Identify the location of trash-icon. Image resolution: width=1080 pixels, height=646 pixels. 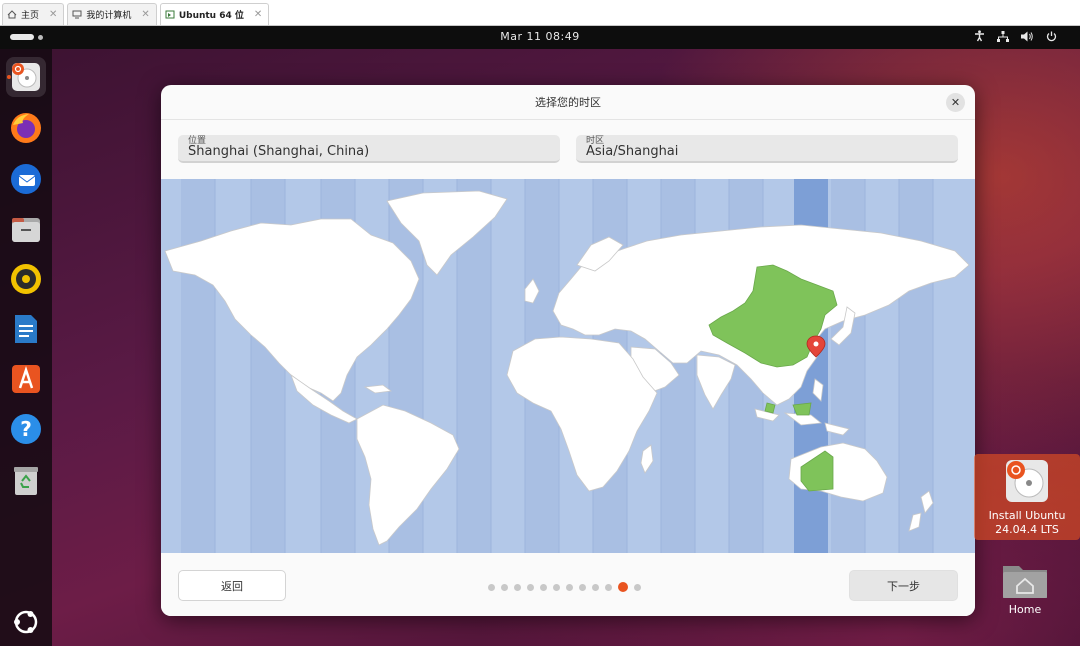
(26, 481).